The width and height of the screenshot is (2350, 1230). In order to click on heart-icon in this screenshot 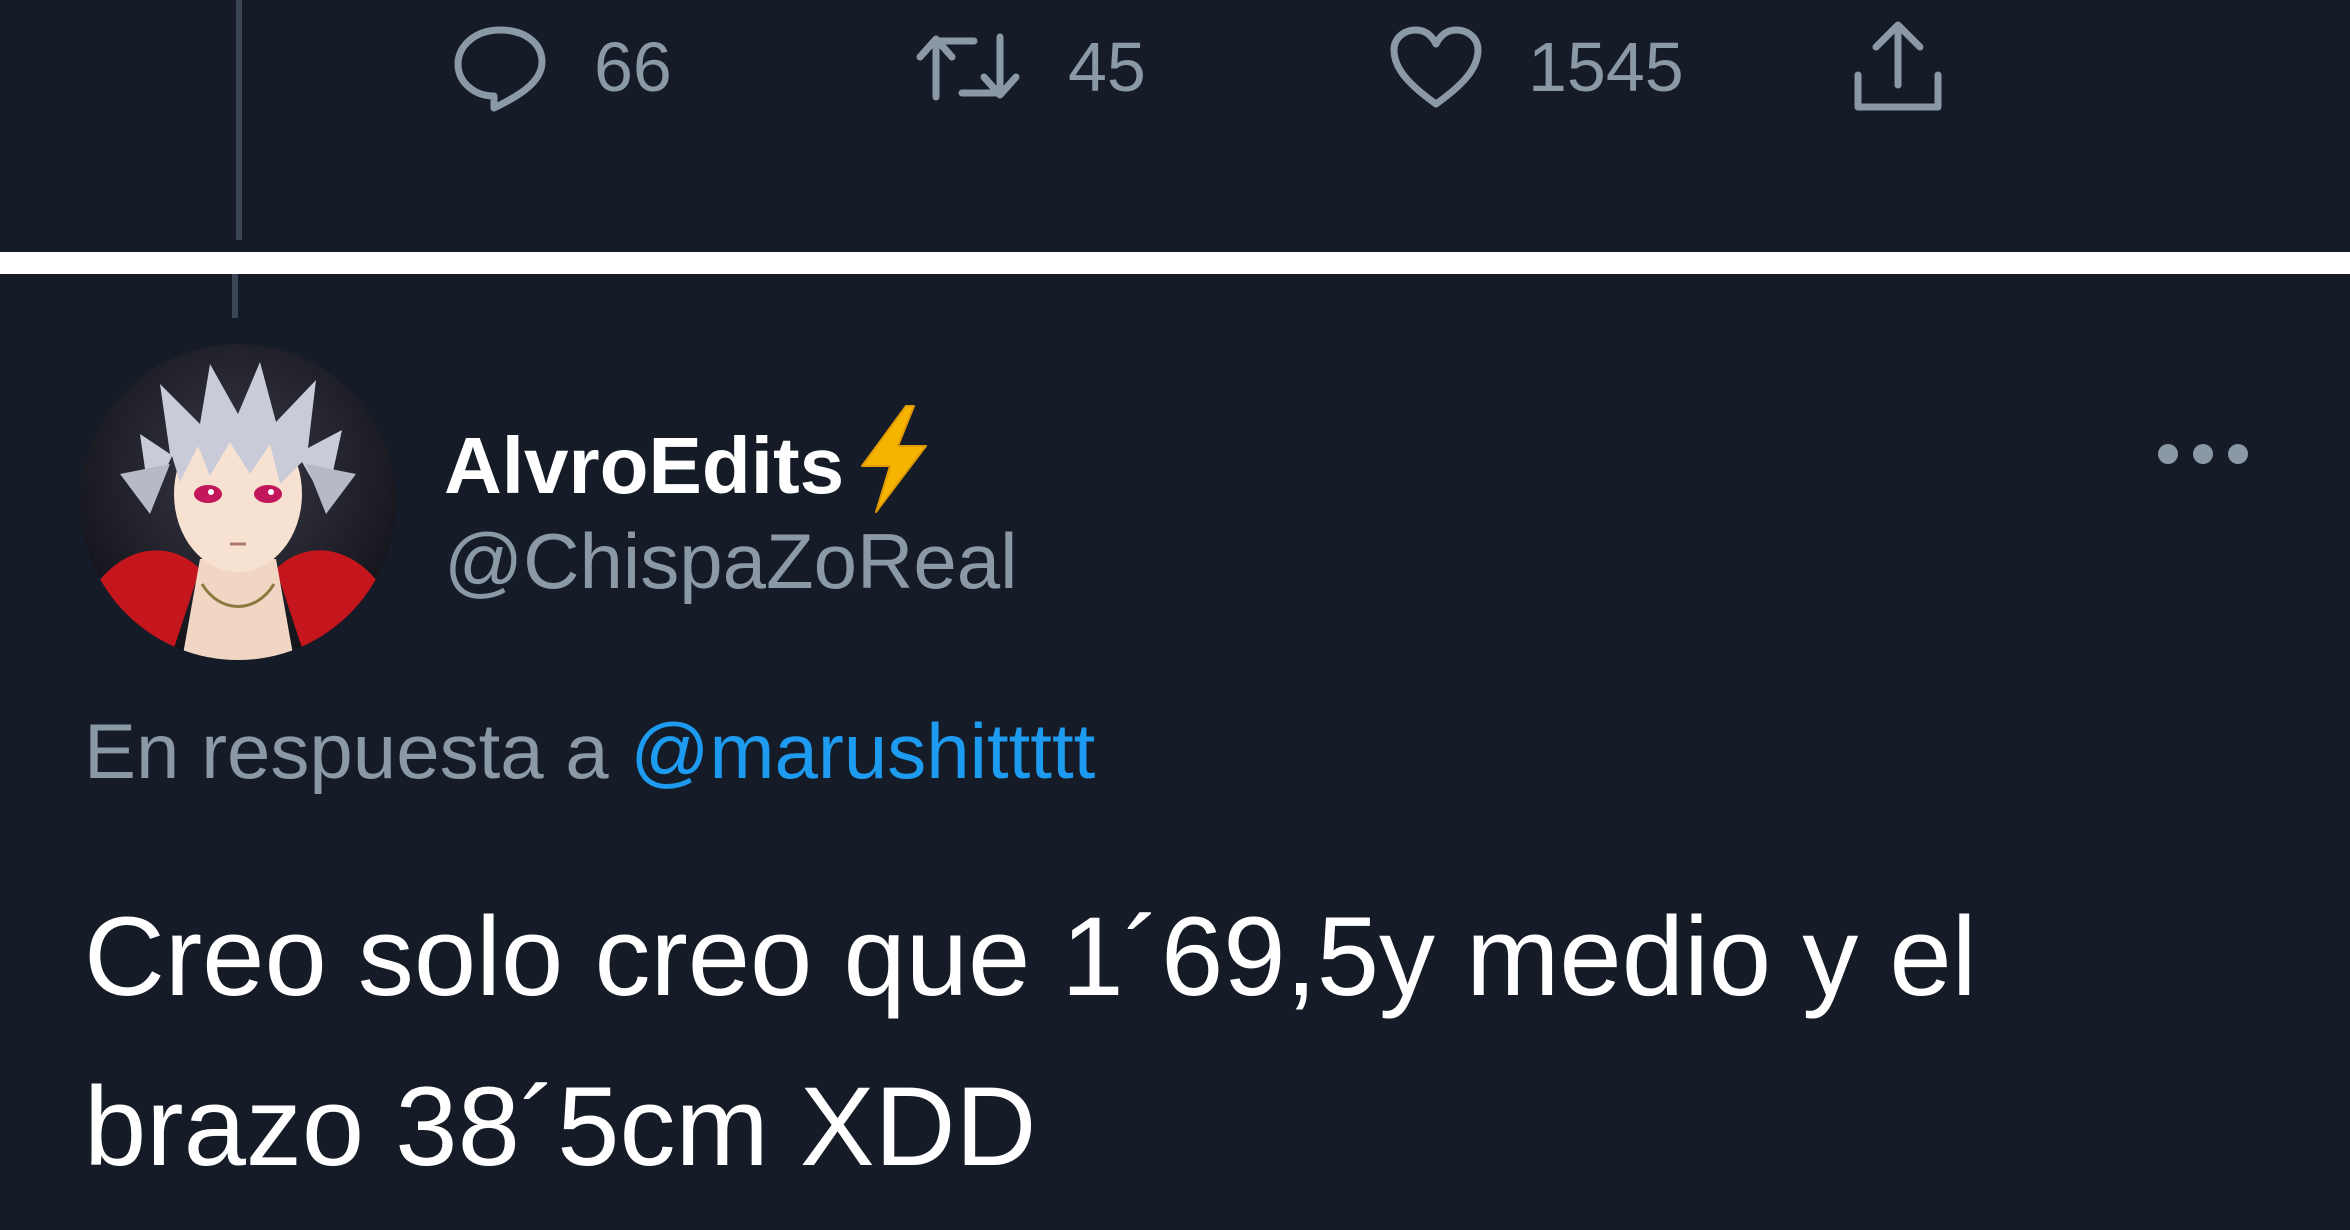, I will do `click(1436, 67)`.